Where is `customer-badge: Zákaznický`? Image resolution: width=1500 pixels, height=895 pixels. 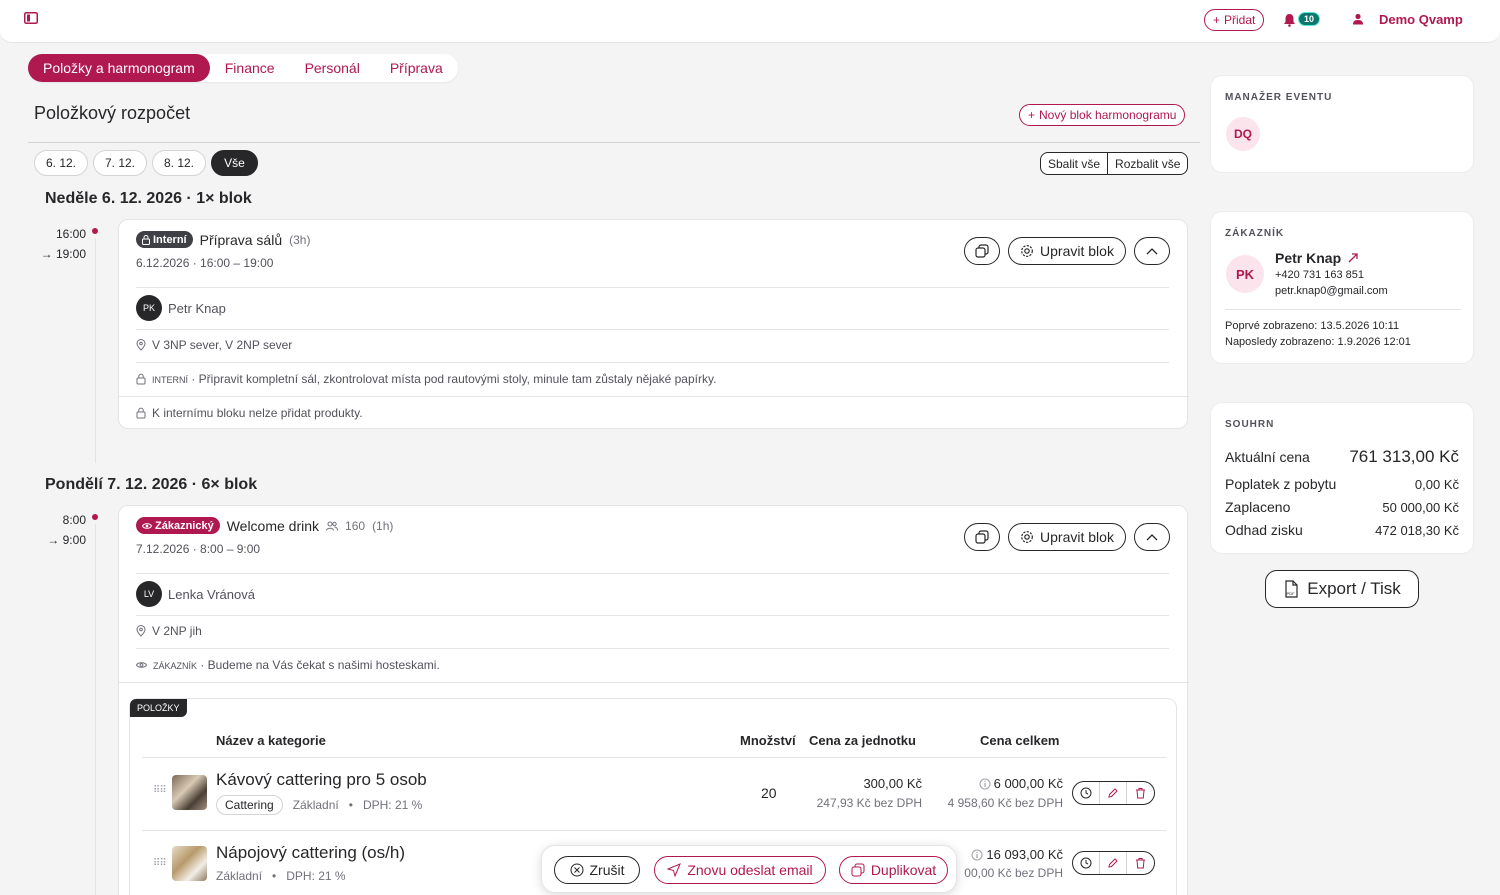
customer-badge: Zákaznický is located at coordinates (178, 525).